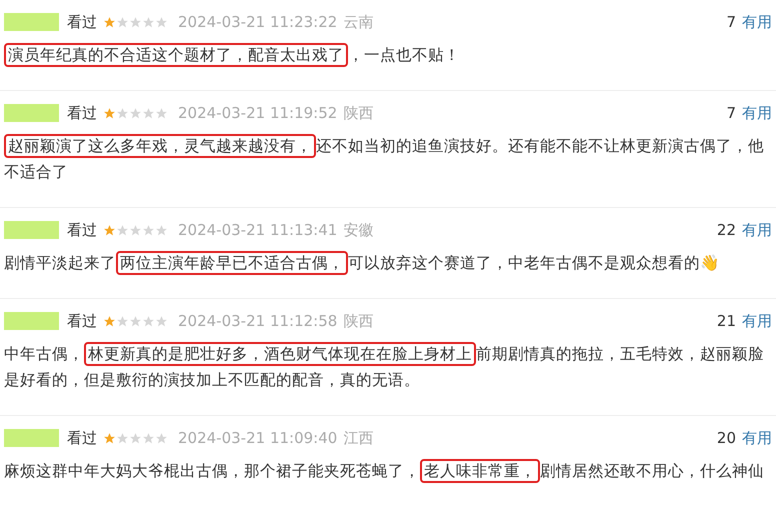 This screenshot has width=776, height=522. I want to click on comment-text: 麻烦这群中年大妈大爷棍出古偶，那个裙子能夹死苍蝇了， 老人味非常重， 剧情居然还敢不用心，什么神仙, so click(388, 471).